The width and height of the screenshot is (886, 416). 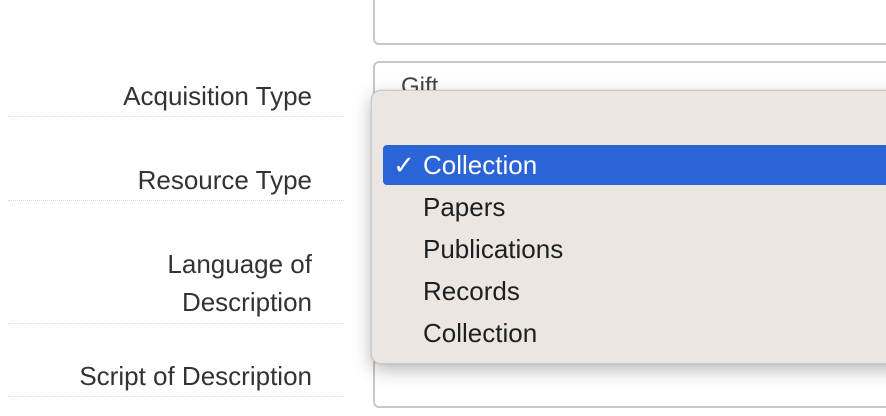 I want to click on dropdown-option-collection: ✓ Collection, so click(x=634, y=165).